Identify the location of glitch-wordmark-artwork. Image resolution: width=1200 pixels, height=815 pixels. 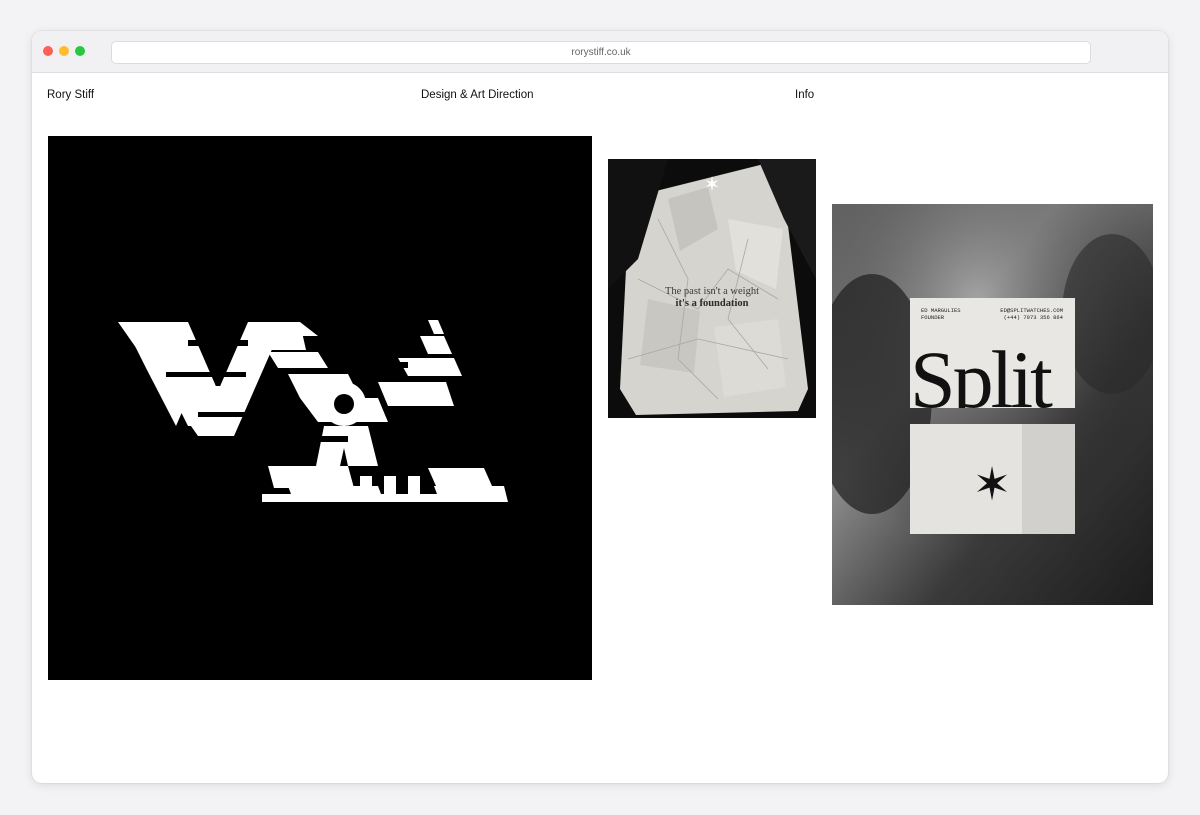
(313, 411).